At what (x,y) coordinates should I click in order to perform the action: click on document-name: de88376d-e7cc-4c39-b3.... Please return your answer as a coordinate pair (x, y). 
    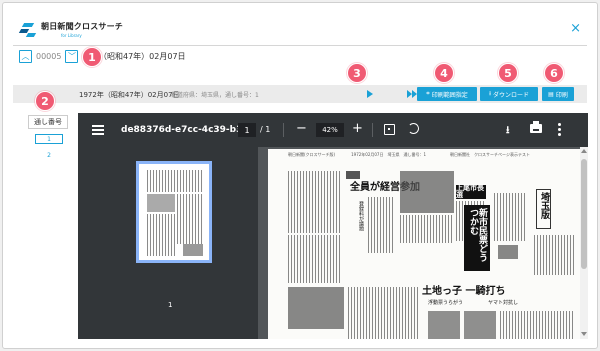
    Looking at the image, I should click on (187, 130).